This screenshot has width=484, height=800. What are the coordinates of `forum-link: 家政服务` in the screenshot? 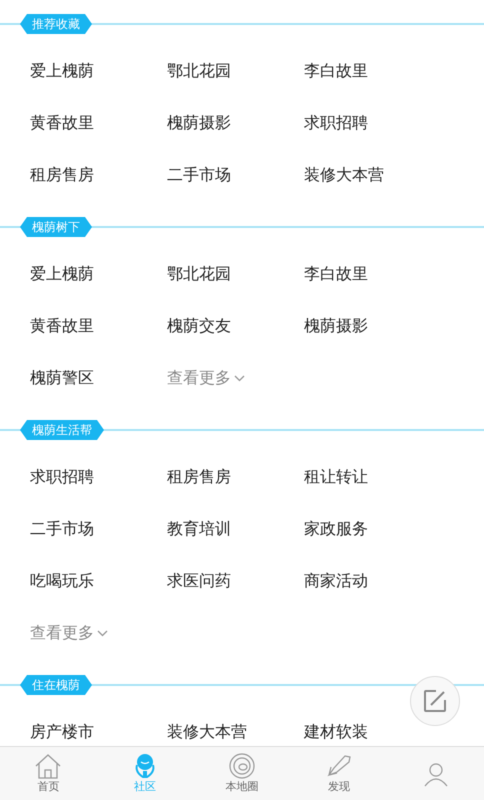 It's located at (336, 529).